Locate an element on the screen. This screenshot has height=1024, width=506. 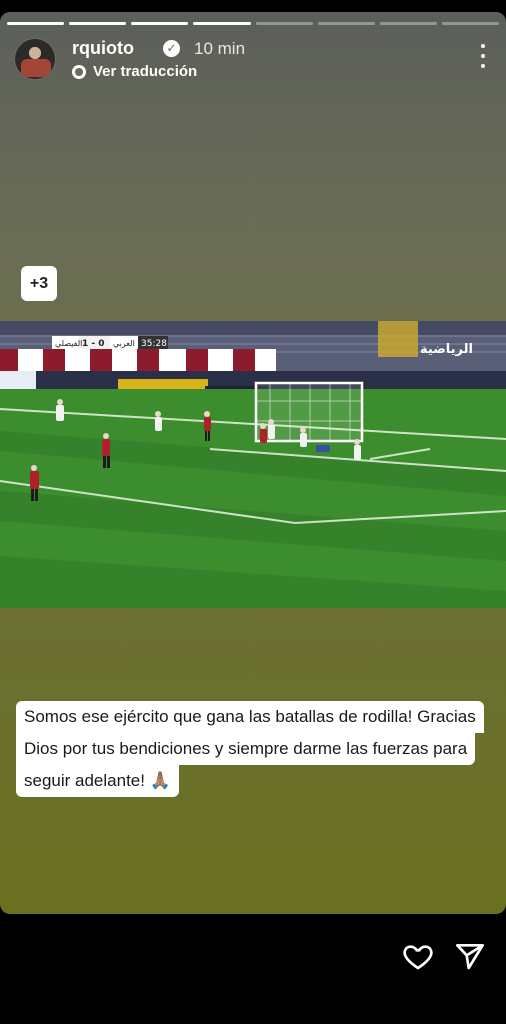
score-team-left: الفيصلي is located at coordinates (68, 343).